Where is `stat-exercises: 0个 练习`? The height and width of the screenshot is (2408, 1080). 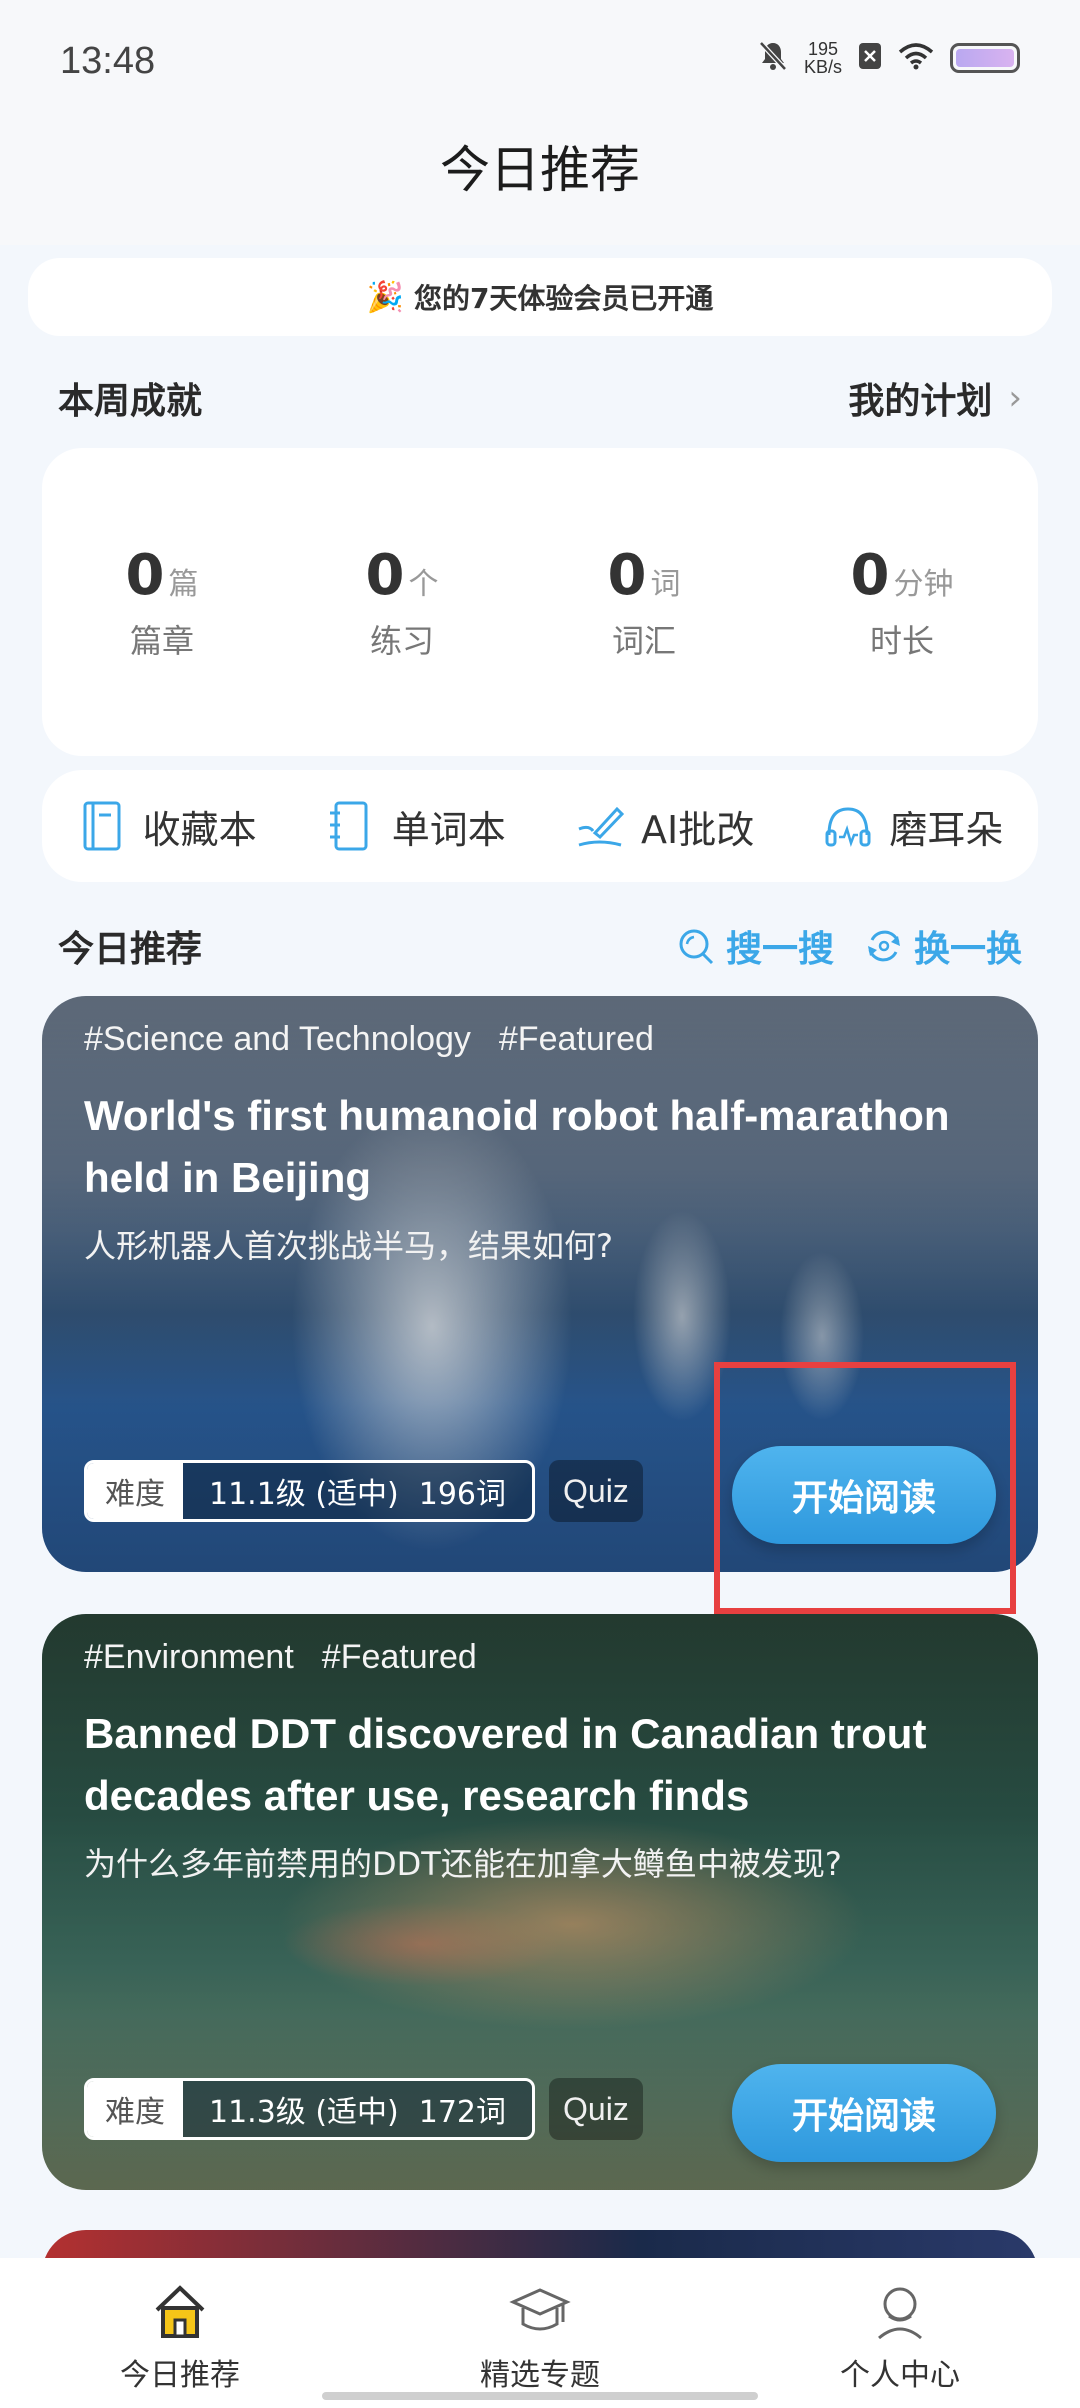
stat-exercises: 0个 练习 is located at coordinates (402, 601).